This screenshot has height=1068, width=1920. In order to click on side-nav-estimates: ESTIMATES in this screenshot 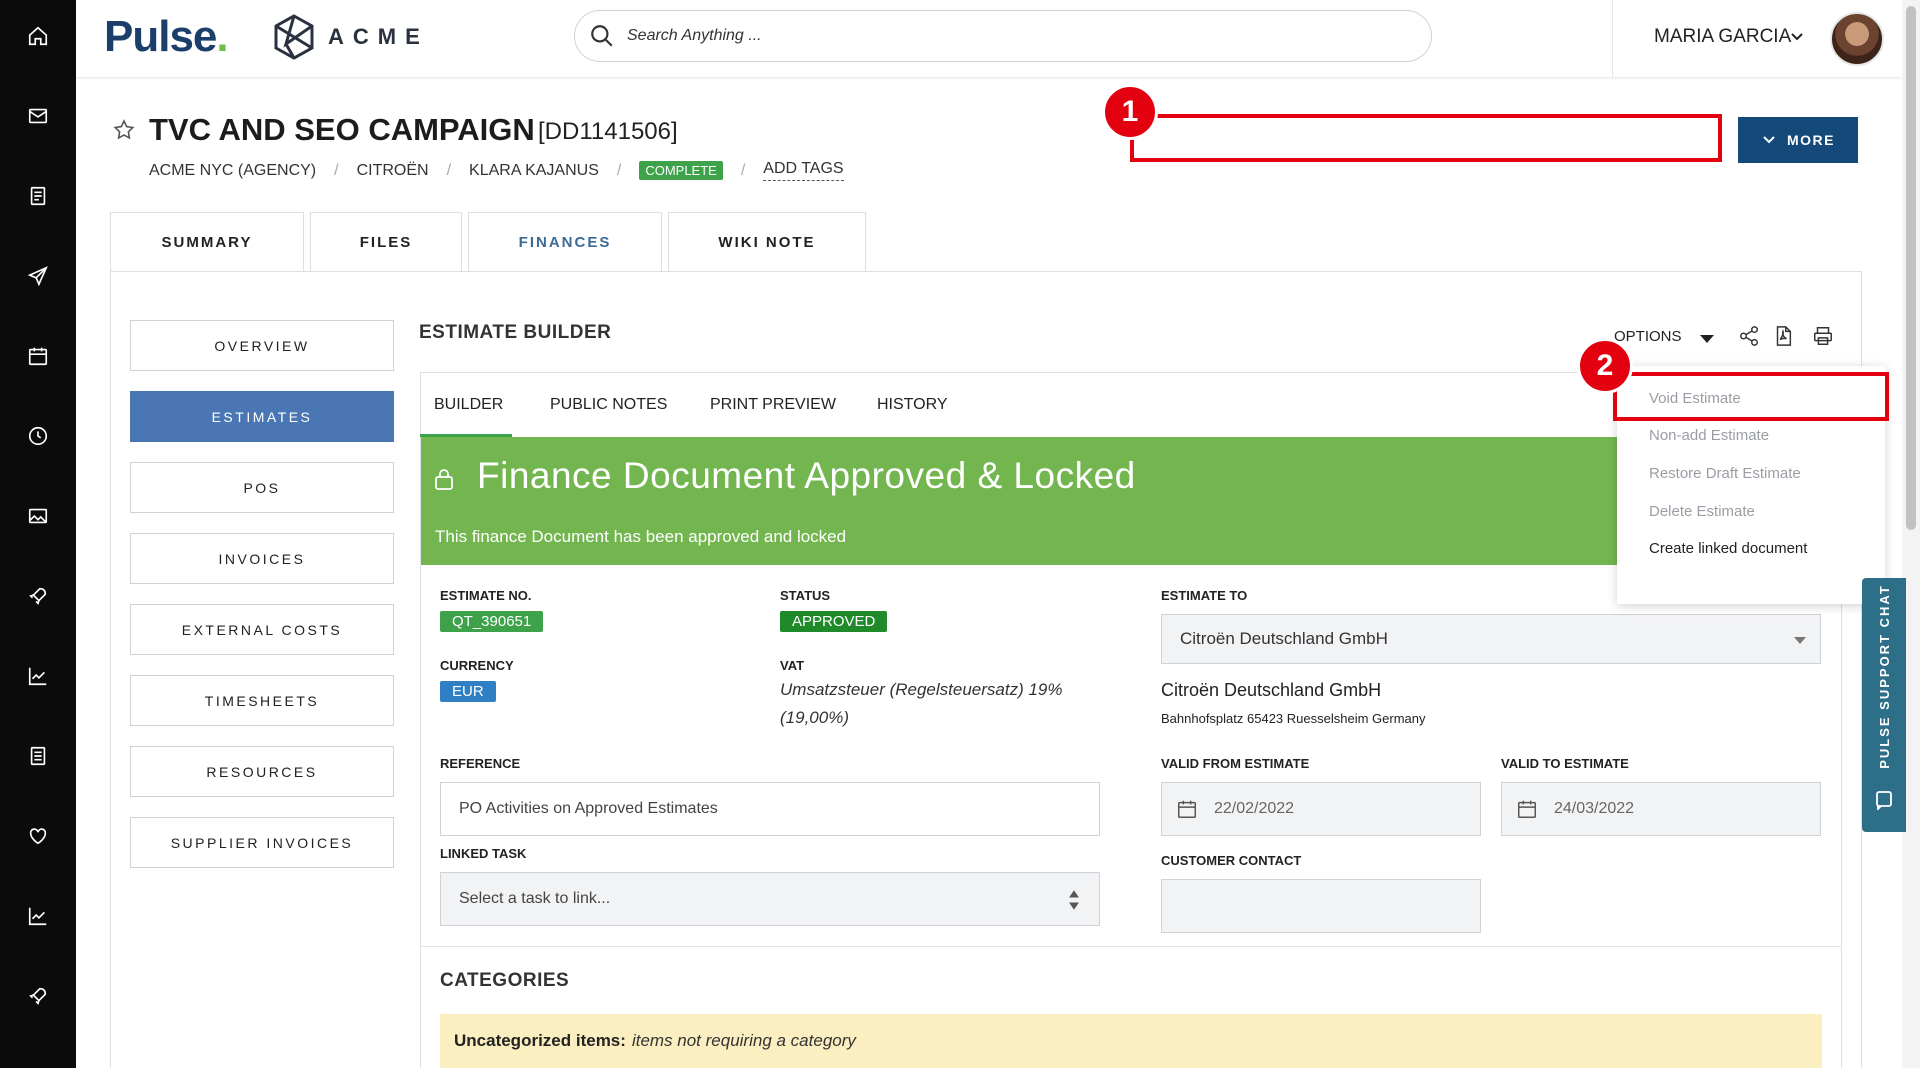, I will do `click(262, 416)`.